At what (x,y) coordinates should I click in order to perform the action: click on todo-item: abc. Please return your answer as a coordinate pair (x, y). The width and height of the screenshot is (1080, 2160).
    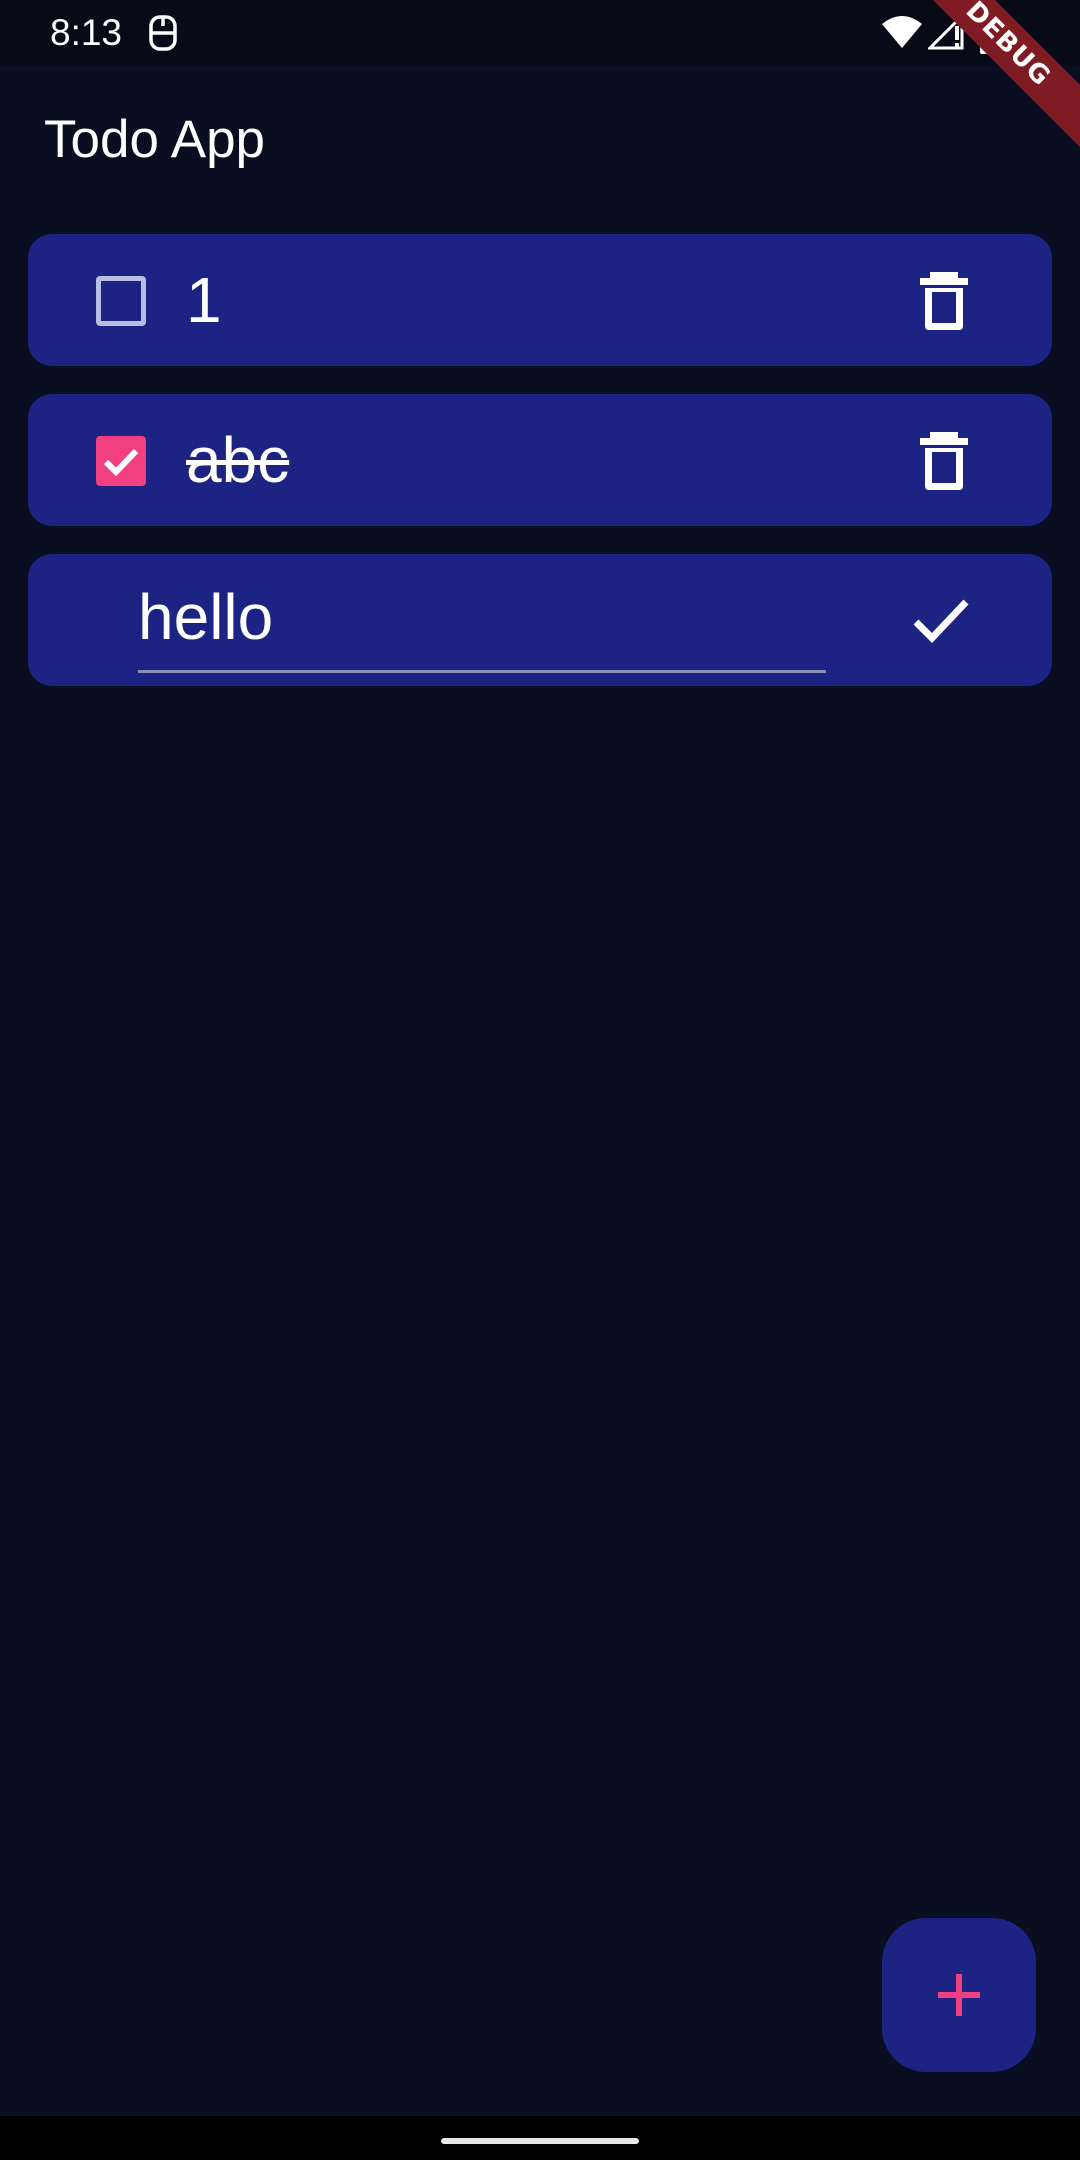
    Looking at the image, I should click on (540, 460).